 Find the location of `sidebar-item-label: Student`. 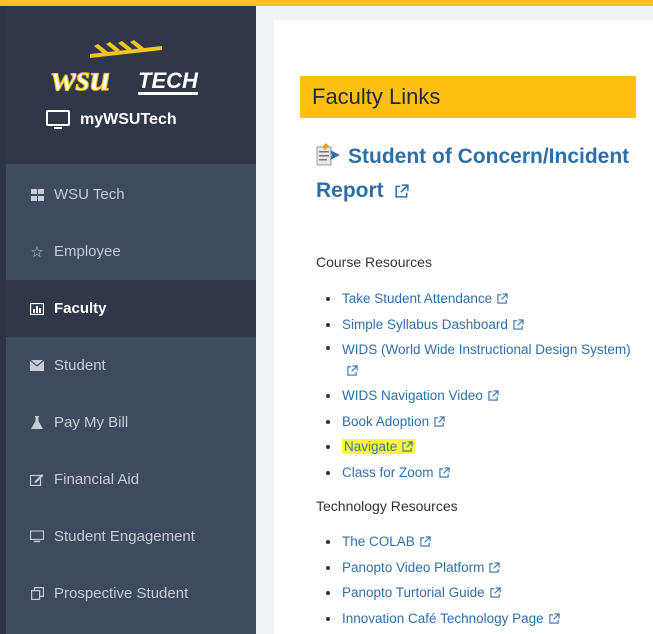

sidebar-item-label: Student is located at coordinates (80, 365).